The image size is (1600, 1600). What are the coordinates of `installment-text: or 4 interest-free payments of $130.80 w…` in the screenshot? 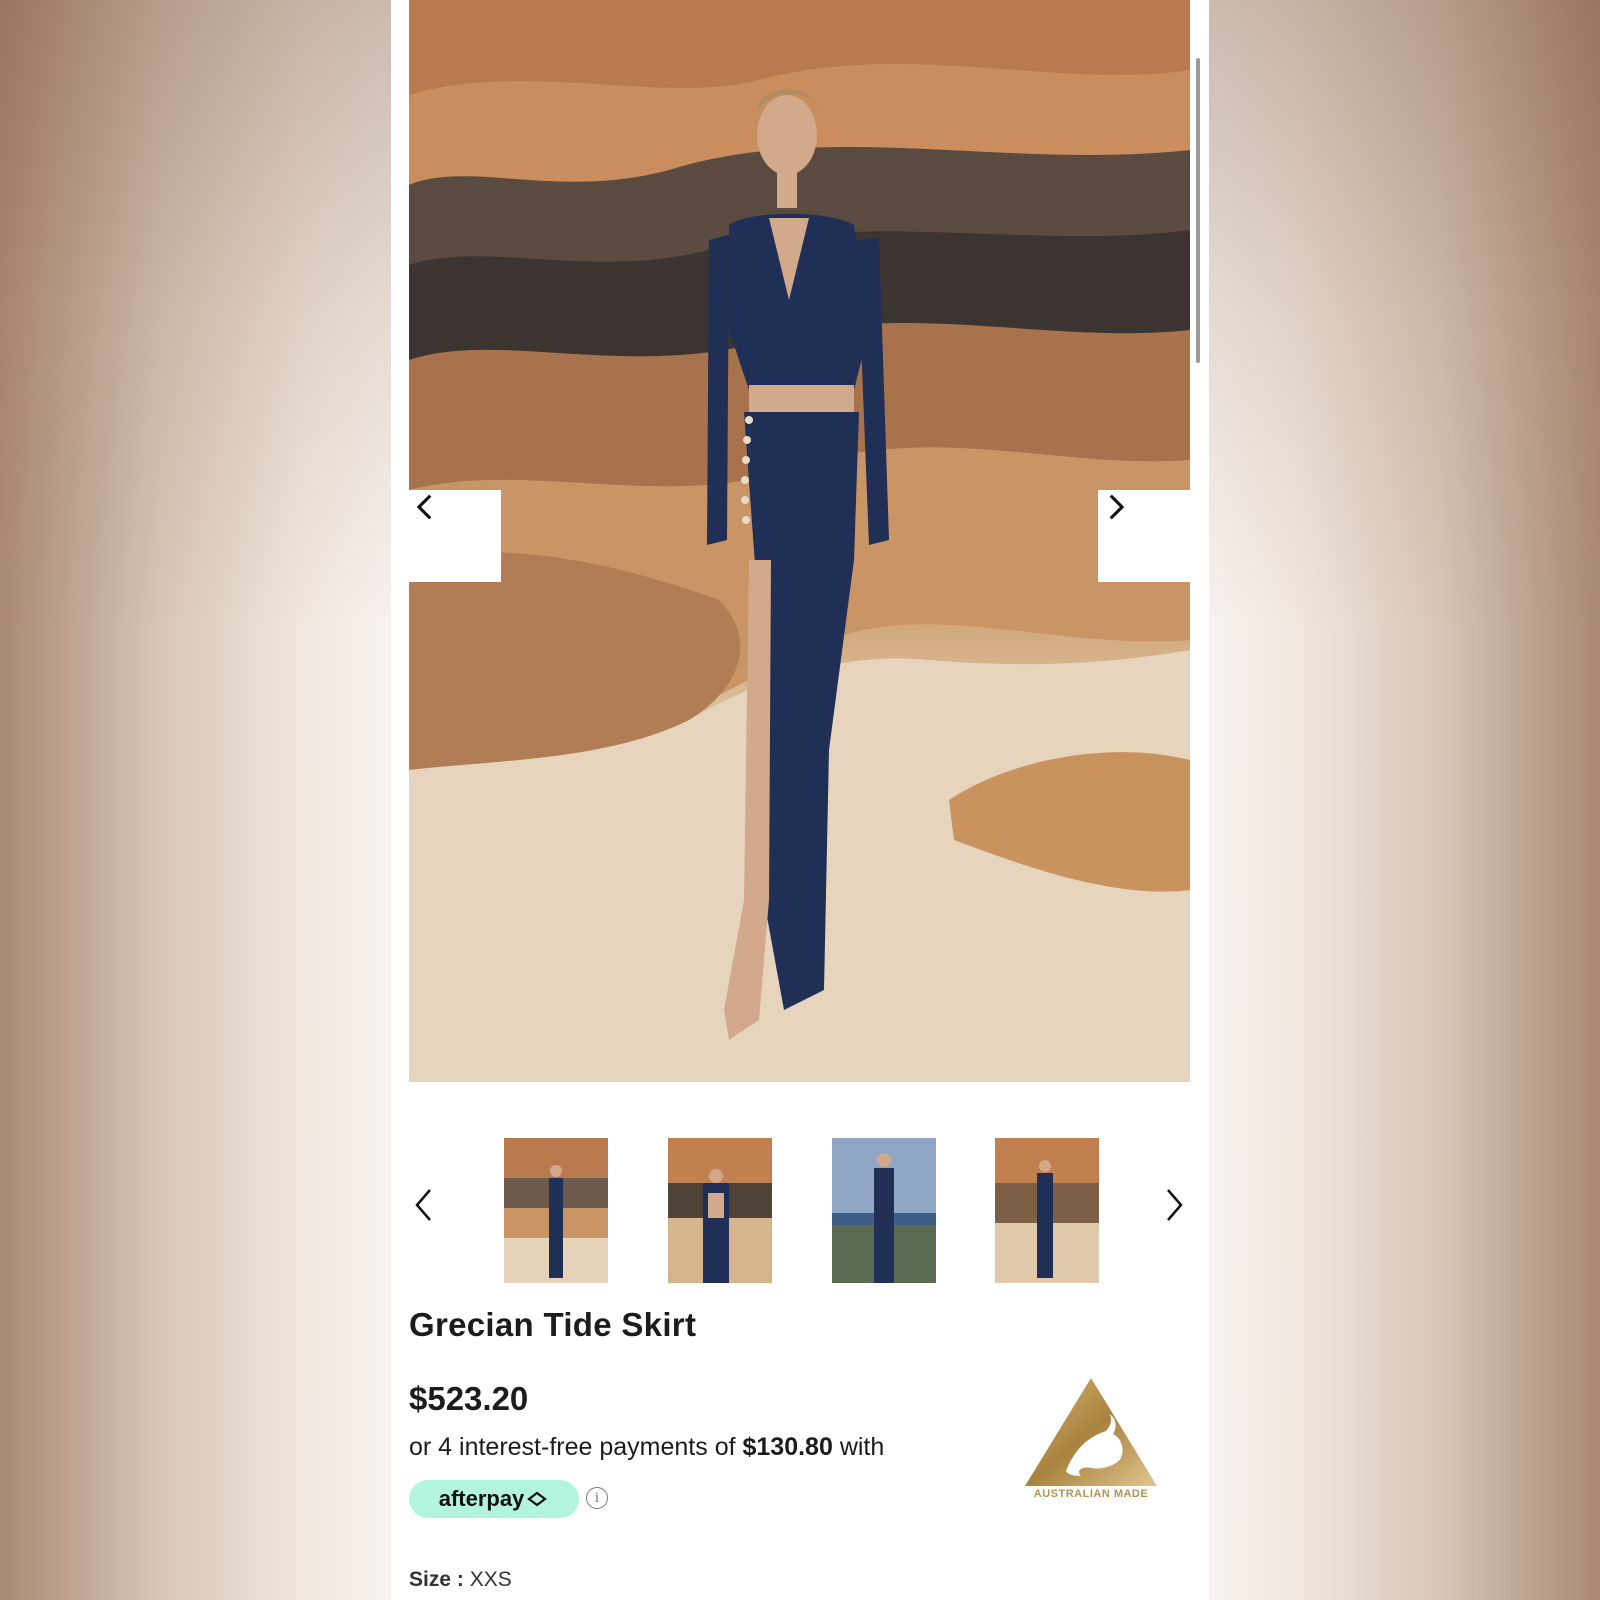 It's located at (646, 1447).